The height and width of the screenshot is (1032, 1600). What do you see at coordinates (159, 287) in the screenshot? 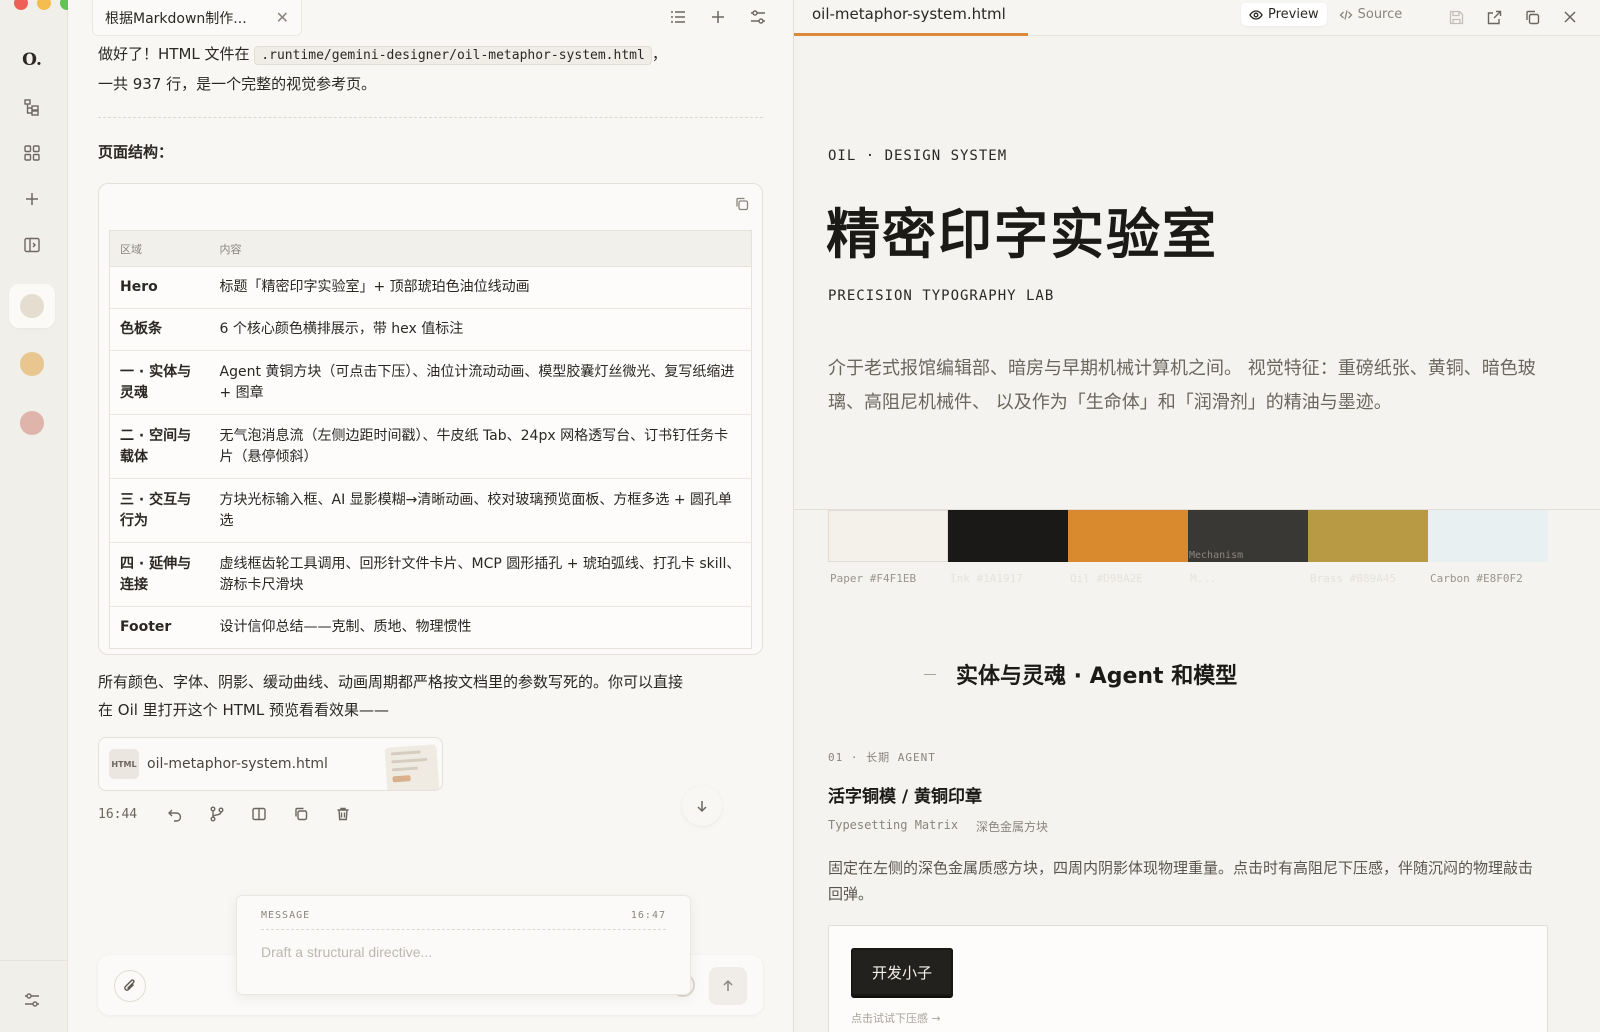
I see `table-cell-area: Hero` at bounding box center [159, 287].